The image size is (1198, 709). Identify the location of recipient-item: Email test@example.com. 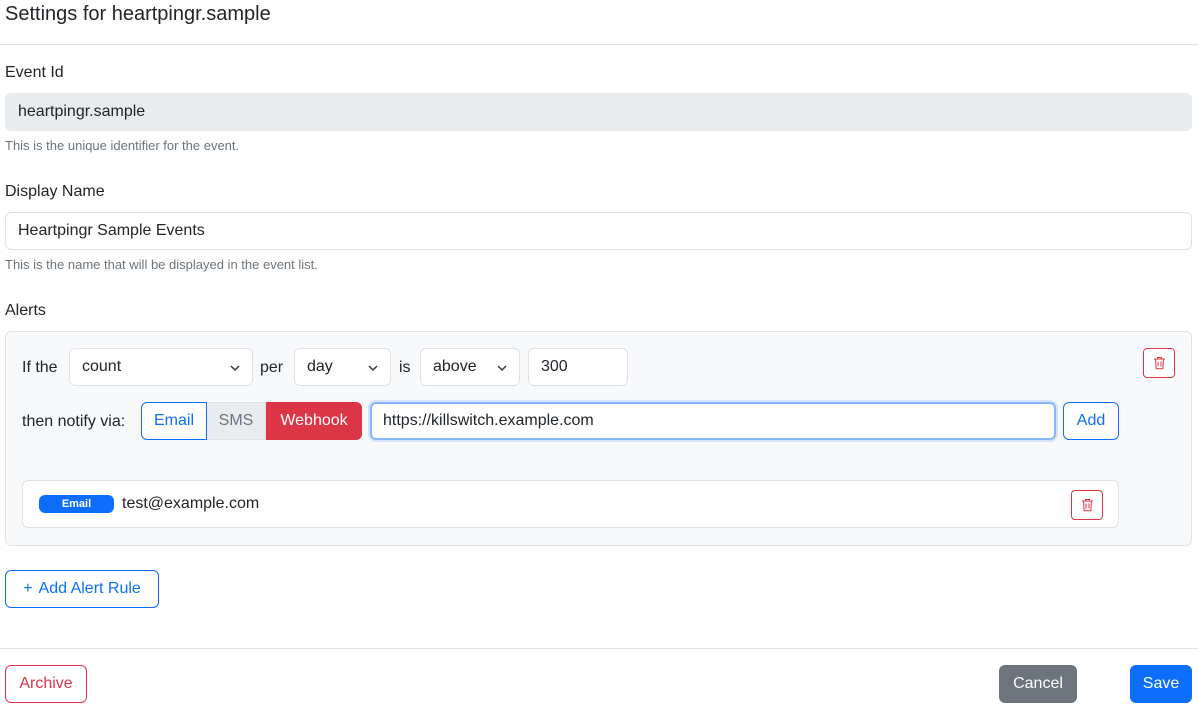
(570, 504).